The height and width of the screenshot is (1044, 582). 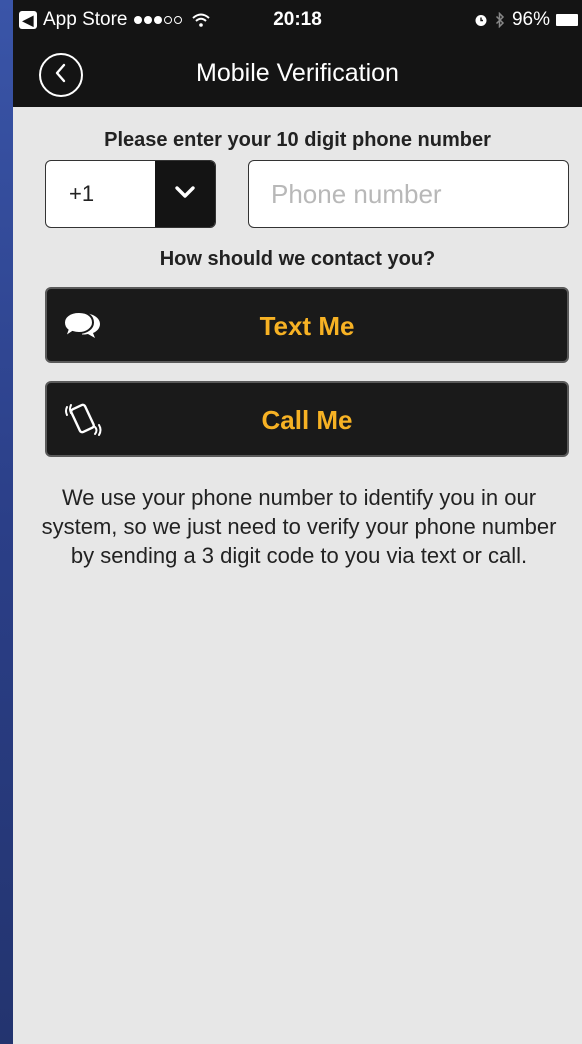 I want to click on country-dropdown-button, so click(x=185, y=194).